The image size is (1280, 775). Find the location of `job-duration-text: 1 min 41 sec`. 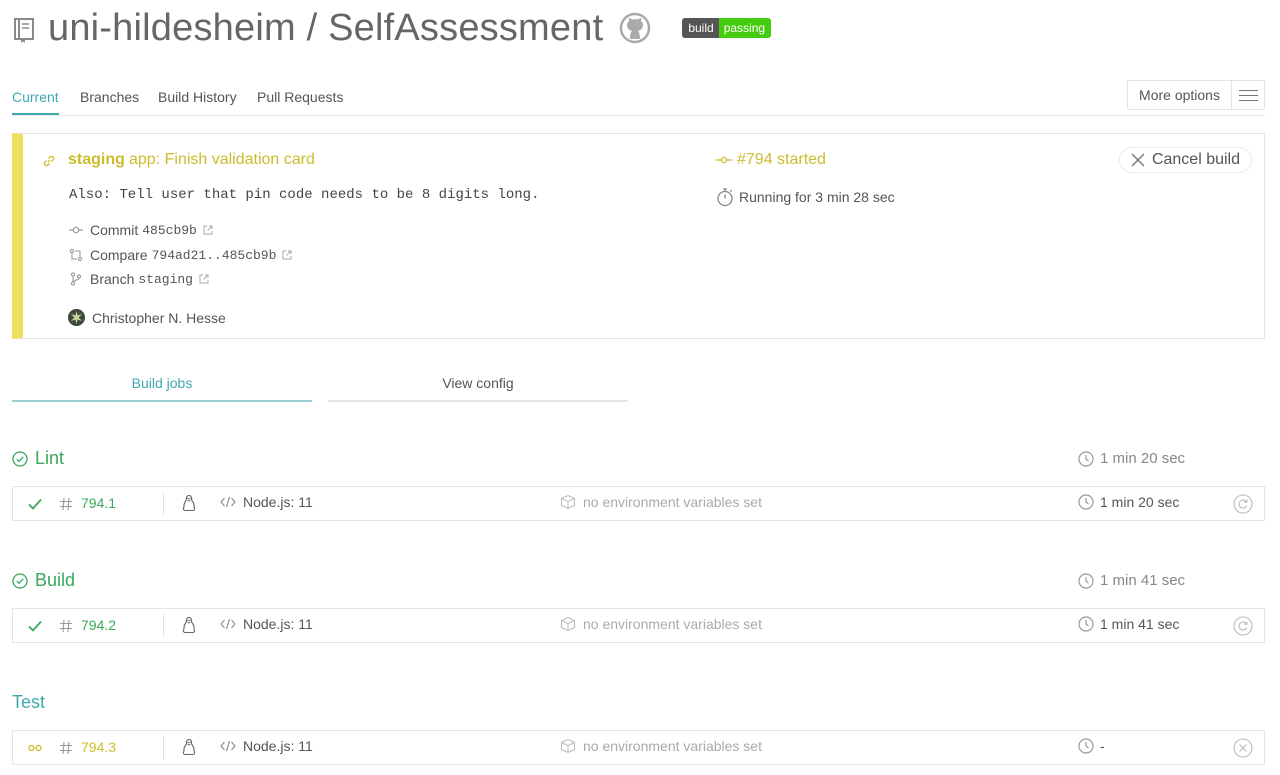

job-duration-text: 1 min 41 sec is located at coordinates (1140, 624).